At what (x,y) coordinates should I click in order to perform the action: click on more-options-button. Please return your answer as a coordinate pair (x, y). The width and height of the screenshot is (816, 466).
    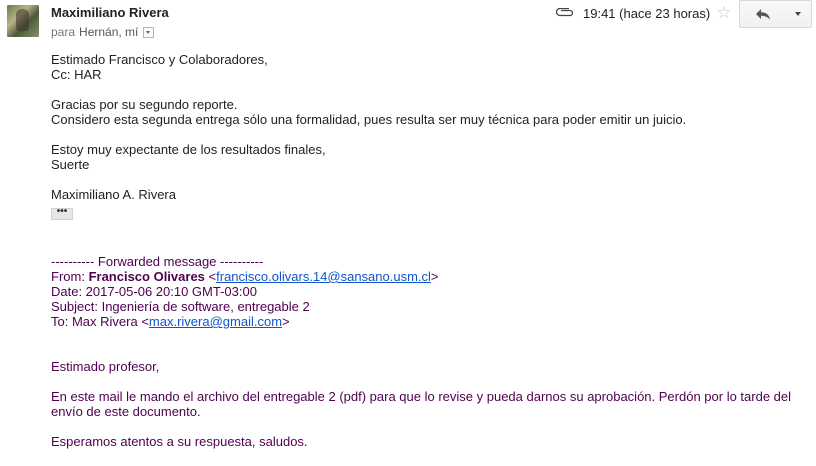
    Looking at the image, I should click on (798, 14).